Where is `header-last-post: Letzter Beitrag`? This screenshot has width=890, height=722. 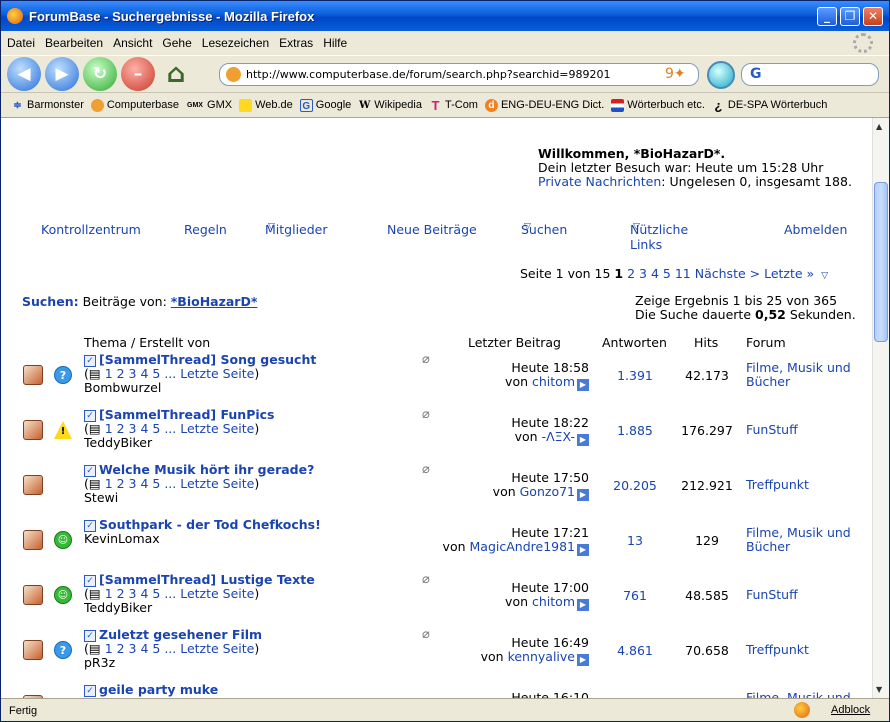 header-last-post: Letzter Beitrag is located at coordinates (514, 342).